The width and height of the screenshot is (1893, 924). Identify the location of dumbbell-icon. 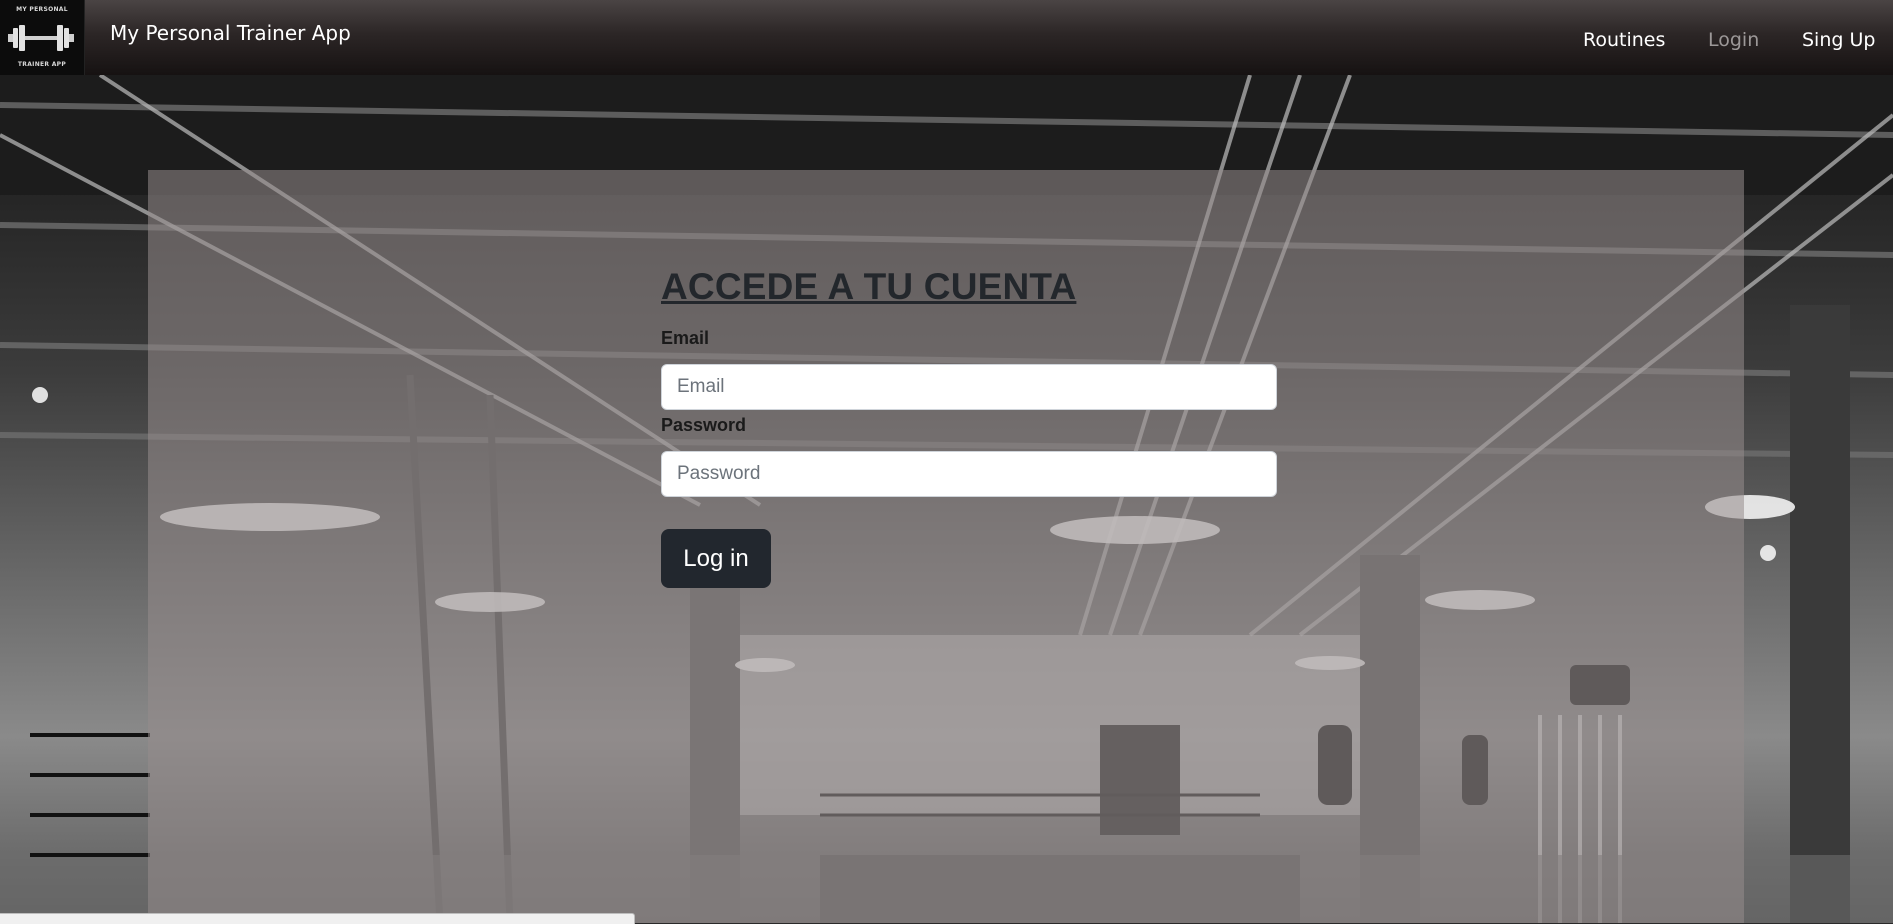
(41, 38).